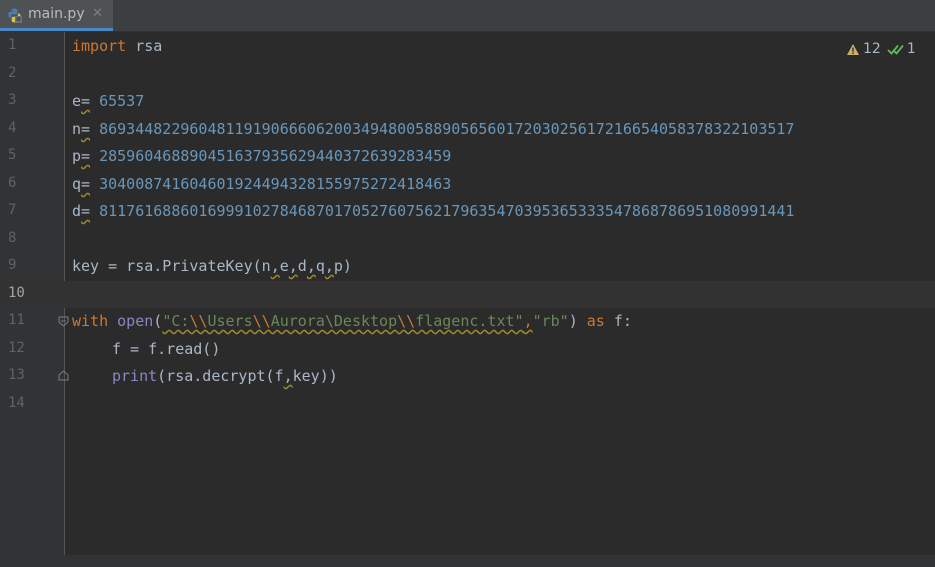 Image resolution: width=935 pixels, height=567 pixels. Describe the element at coordinates (12, 100) in the screenshot. I see `line-number: 3` at that location.